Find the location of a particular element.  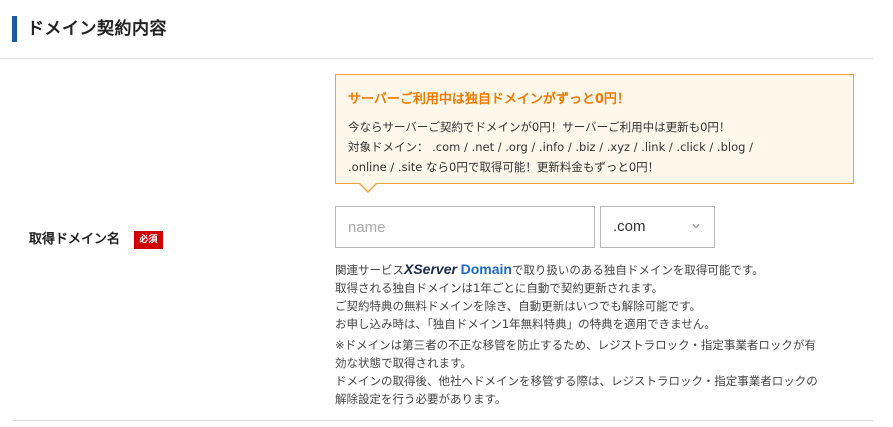

section-title: ドメイン契約内容 is located at coordinates (97, 29).